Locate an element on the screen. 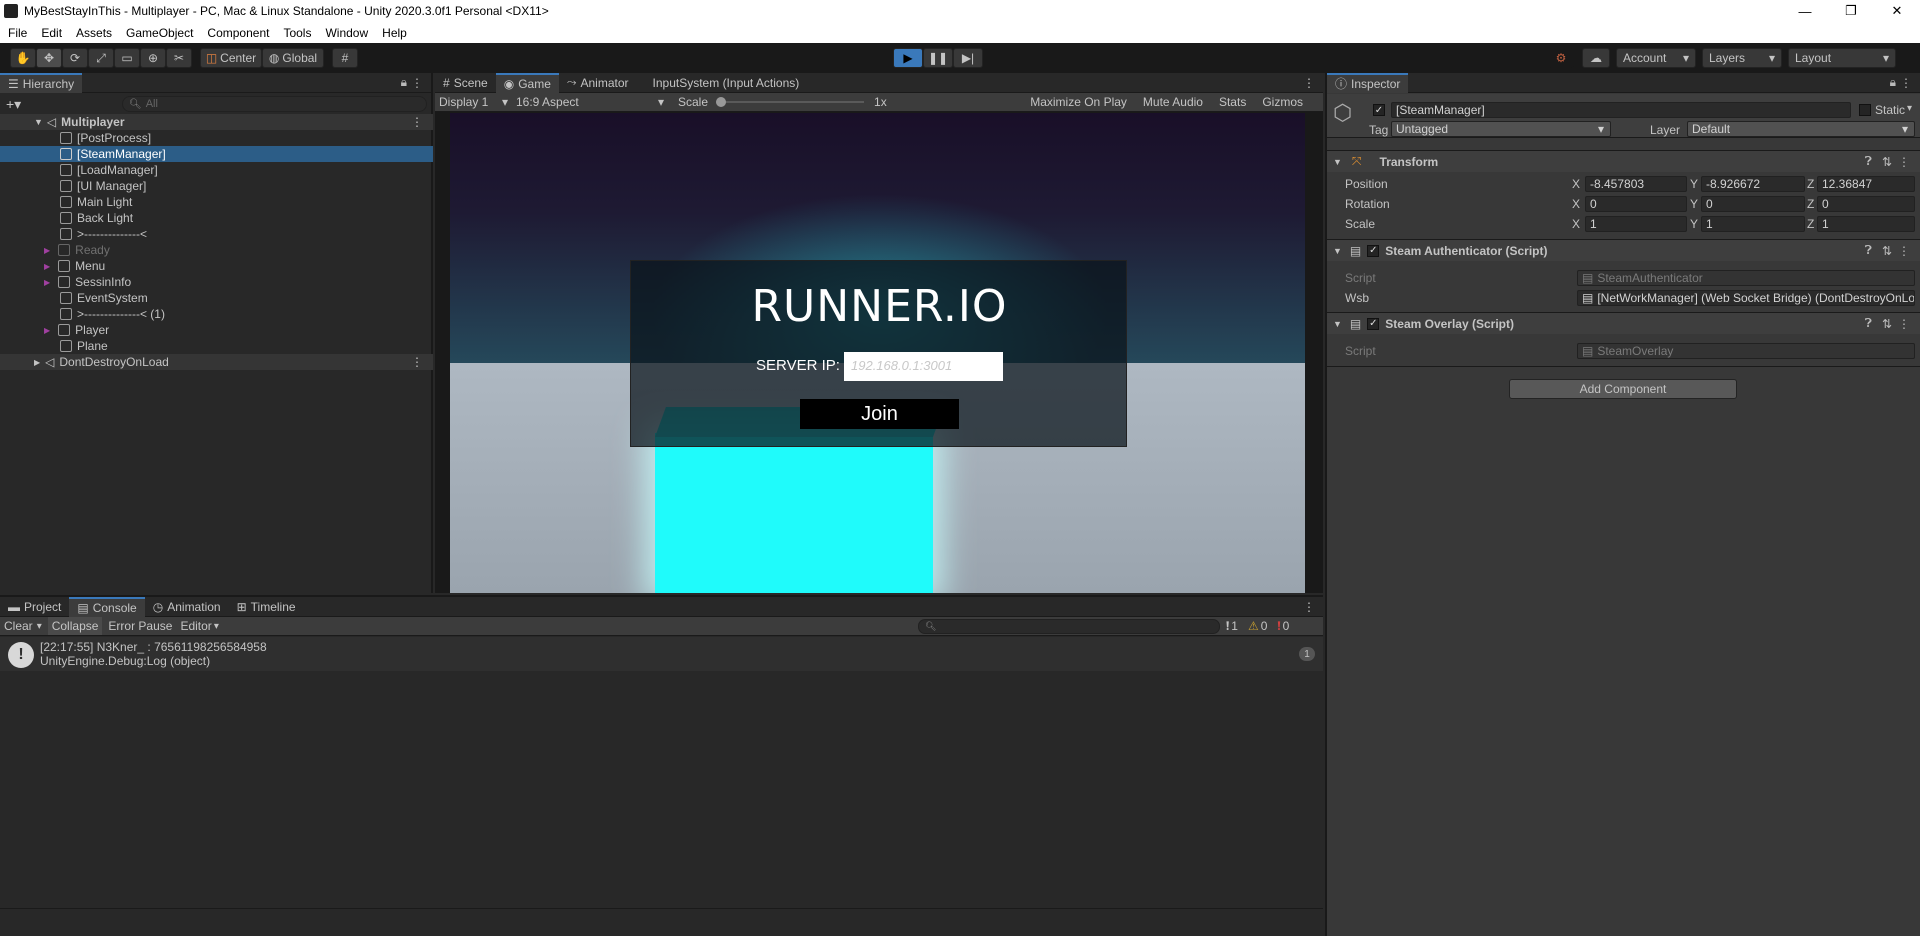  menu-gameobject: GameObject is located at coordinates (159, 33).